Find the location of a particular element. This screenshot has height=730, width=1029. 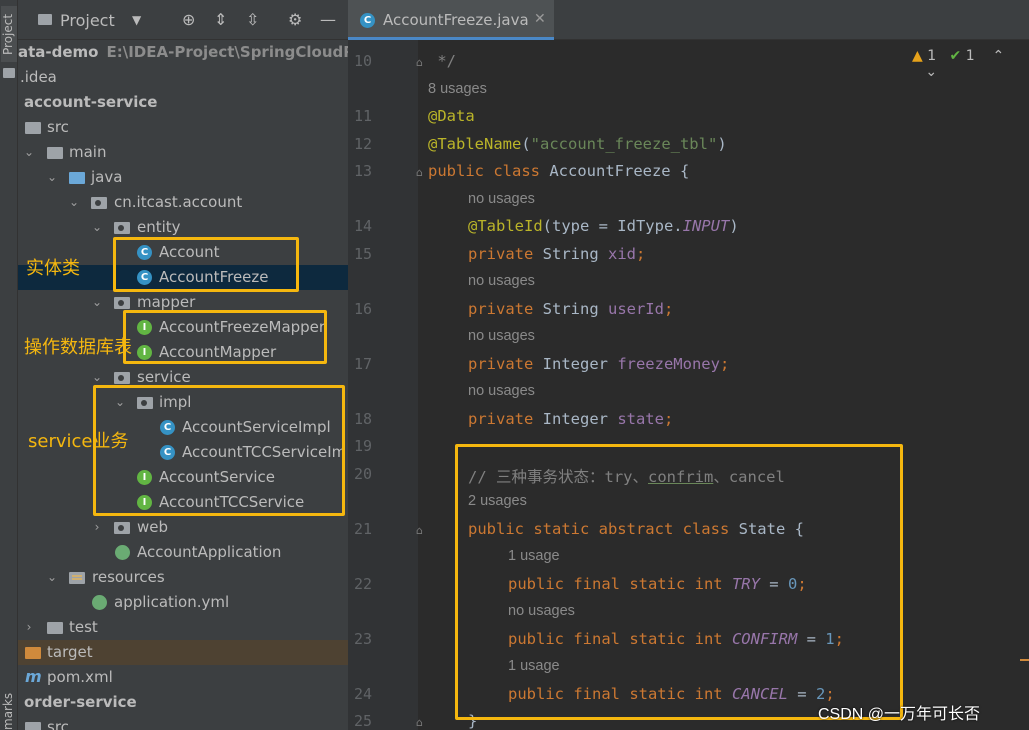

tree-item-order-src: src is located at coordinates (183, 722).